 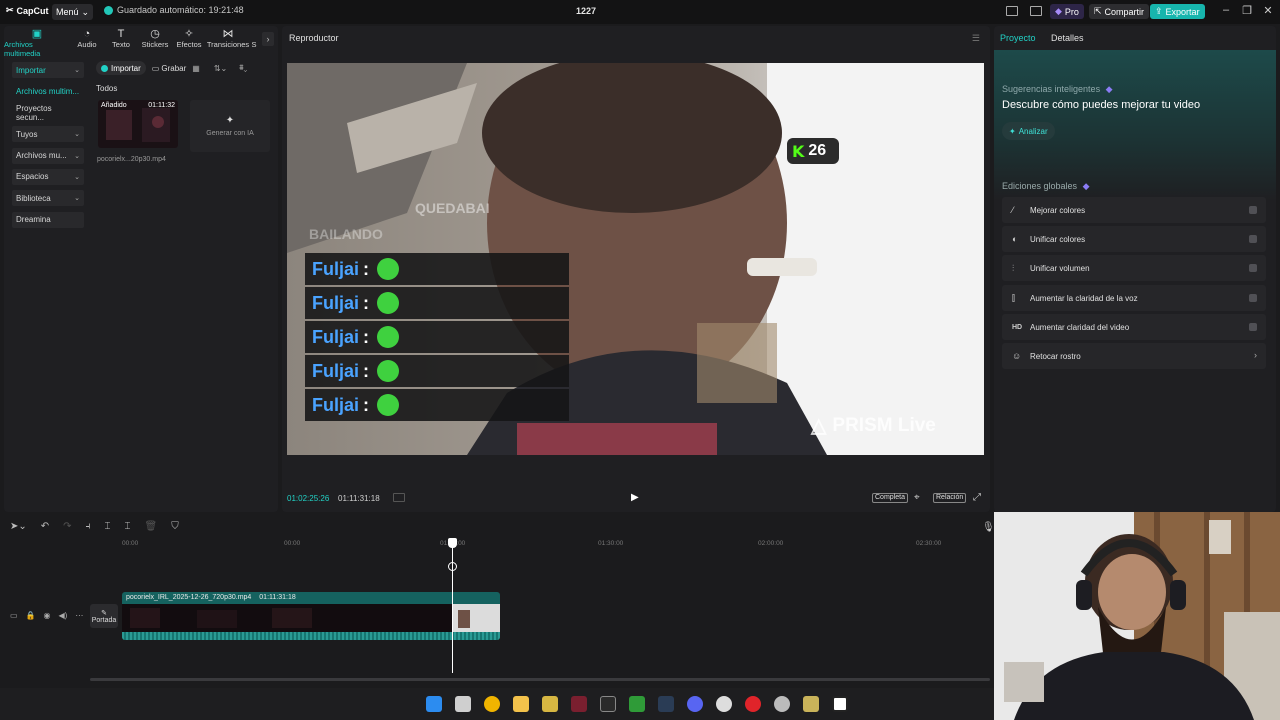 What do you see at coordinates (37, 42) in the screenshot?
I see `tab-media: ▣ Archivos multimedia` at bounding box center [37, 42].